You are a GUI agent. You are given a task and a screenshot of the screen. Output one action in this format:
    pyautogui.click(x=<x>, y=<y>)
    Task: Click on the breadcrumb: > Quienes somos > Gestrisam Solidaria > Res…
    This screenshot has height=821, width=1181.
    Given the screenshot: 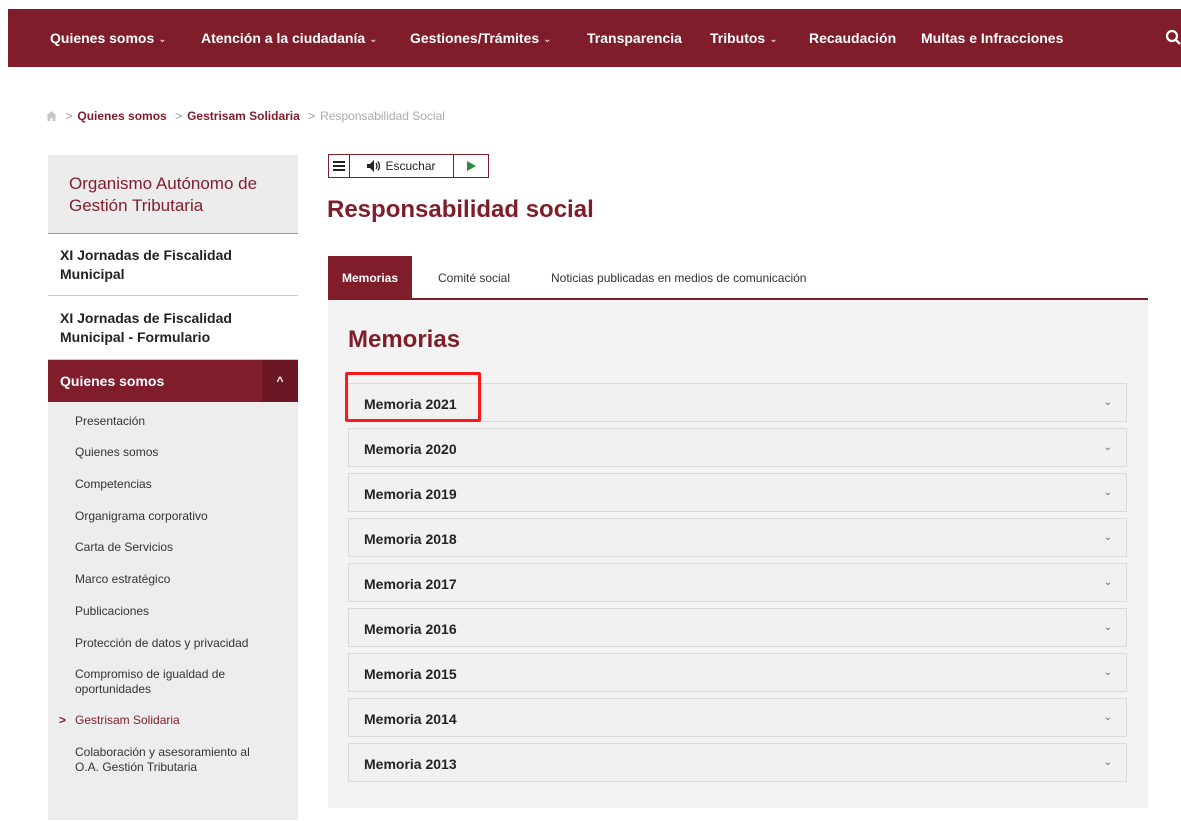 What is the action you would take?
    pyautogui.click(x=245, y=116)
    